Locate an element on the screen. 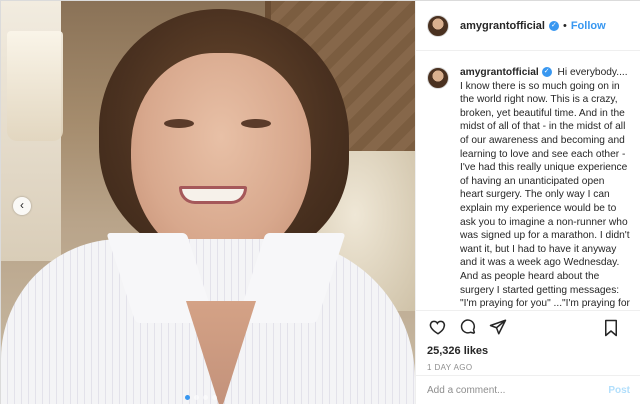 The height and width of the screenshot is (404, 640). comment-bar: Post is located at coordinates (528, 389).